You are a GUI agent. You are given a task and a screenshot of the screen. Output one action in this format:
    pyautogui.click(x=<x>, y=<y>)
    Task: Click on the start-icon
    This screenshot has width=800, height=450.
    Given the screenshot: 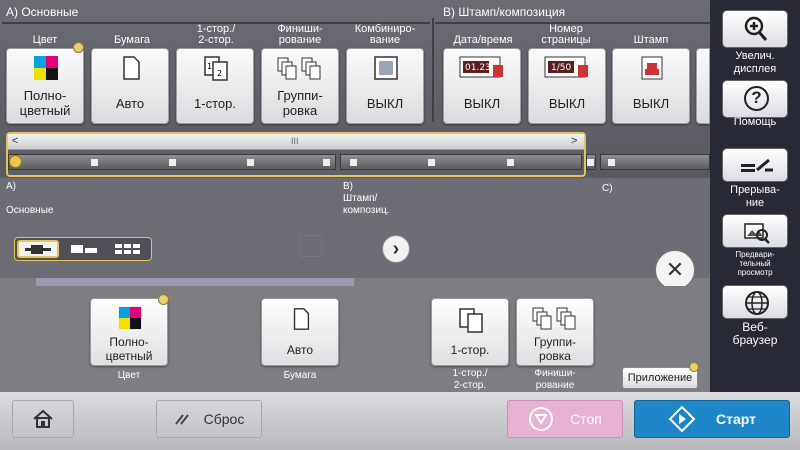 What is the action you would take?
    pyautogui.click(x=682, y=419)
    